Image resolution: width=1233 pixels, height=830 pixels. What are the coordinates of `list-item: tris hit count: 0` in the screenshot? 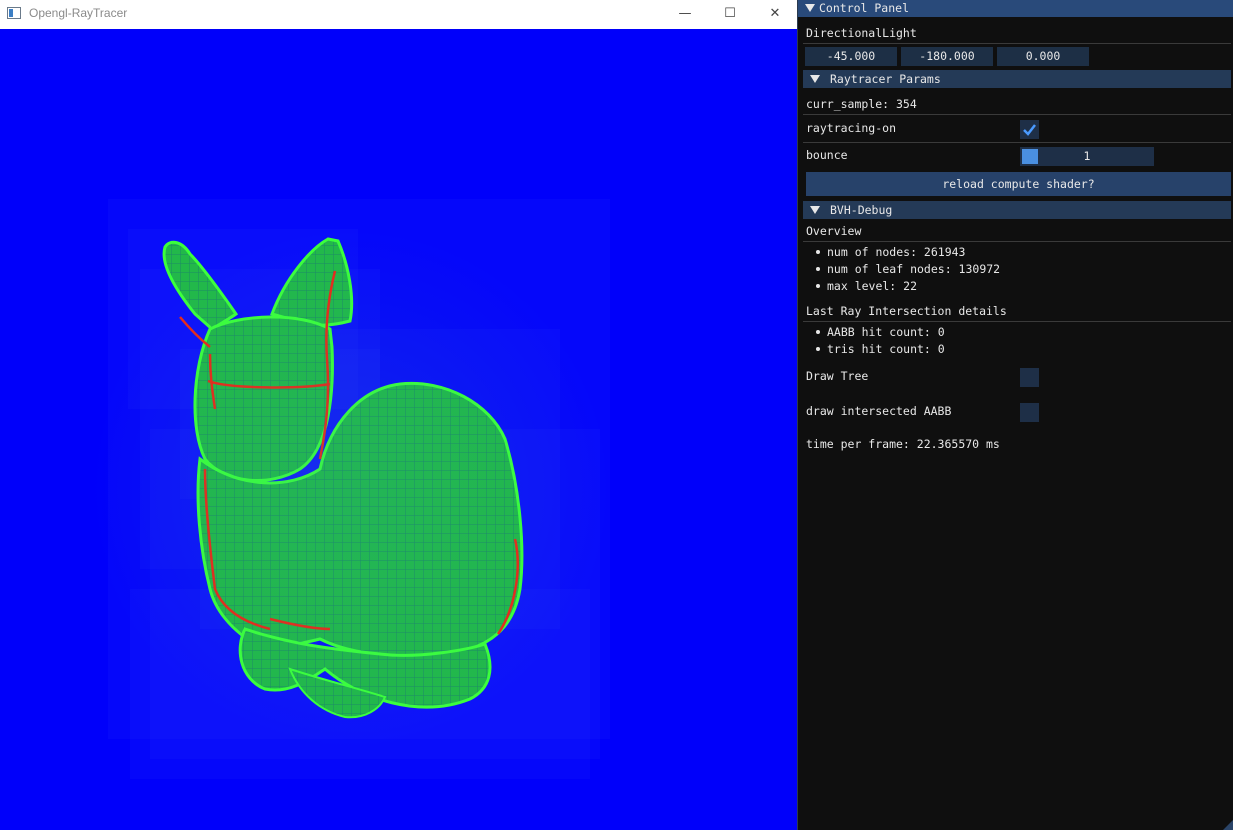 It's located at (886, 349).